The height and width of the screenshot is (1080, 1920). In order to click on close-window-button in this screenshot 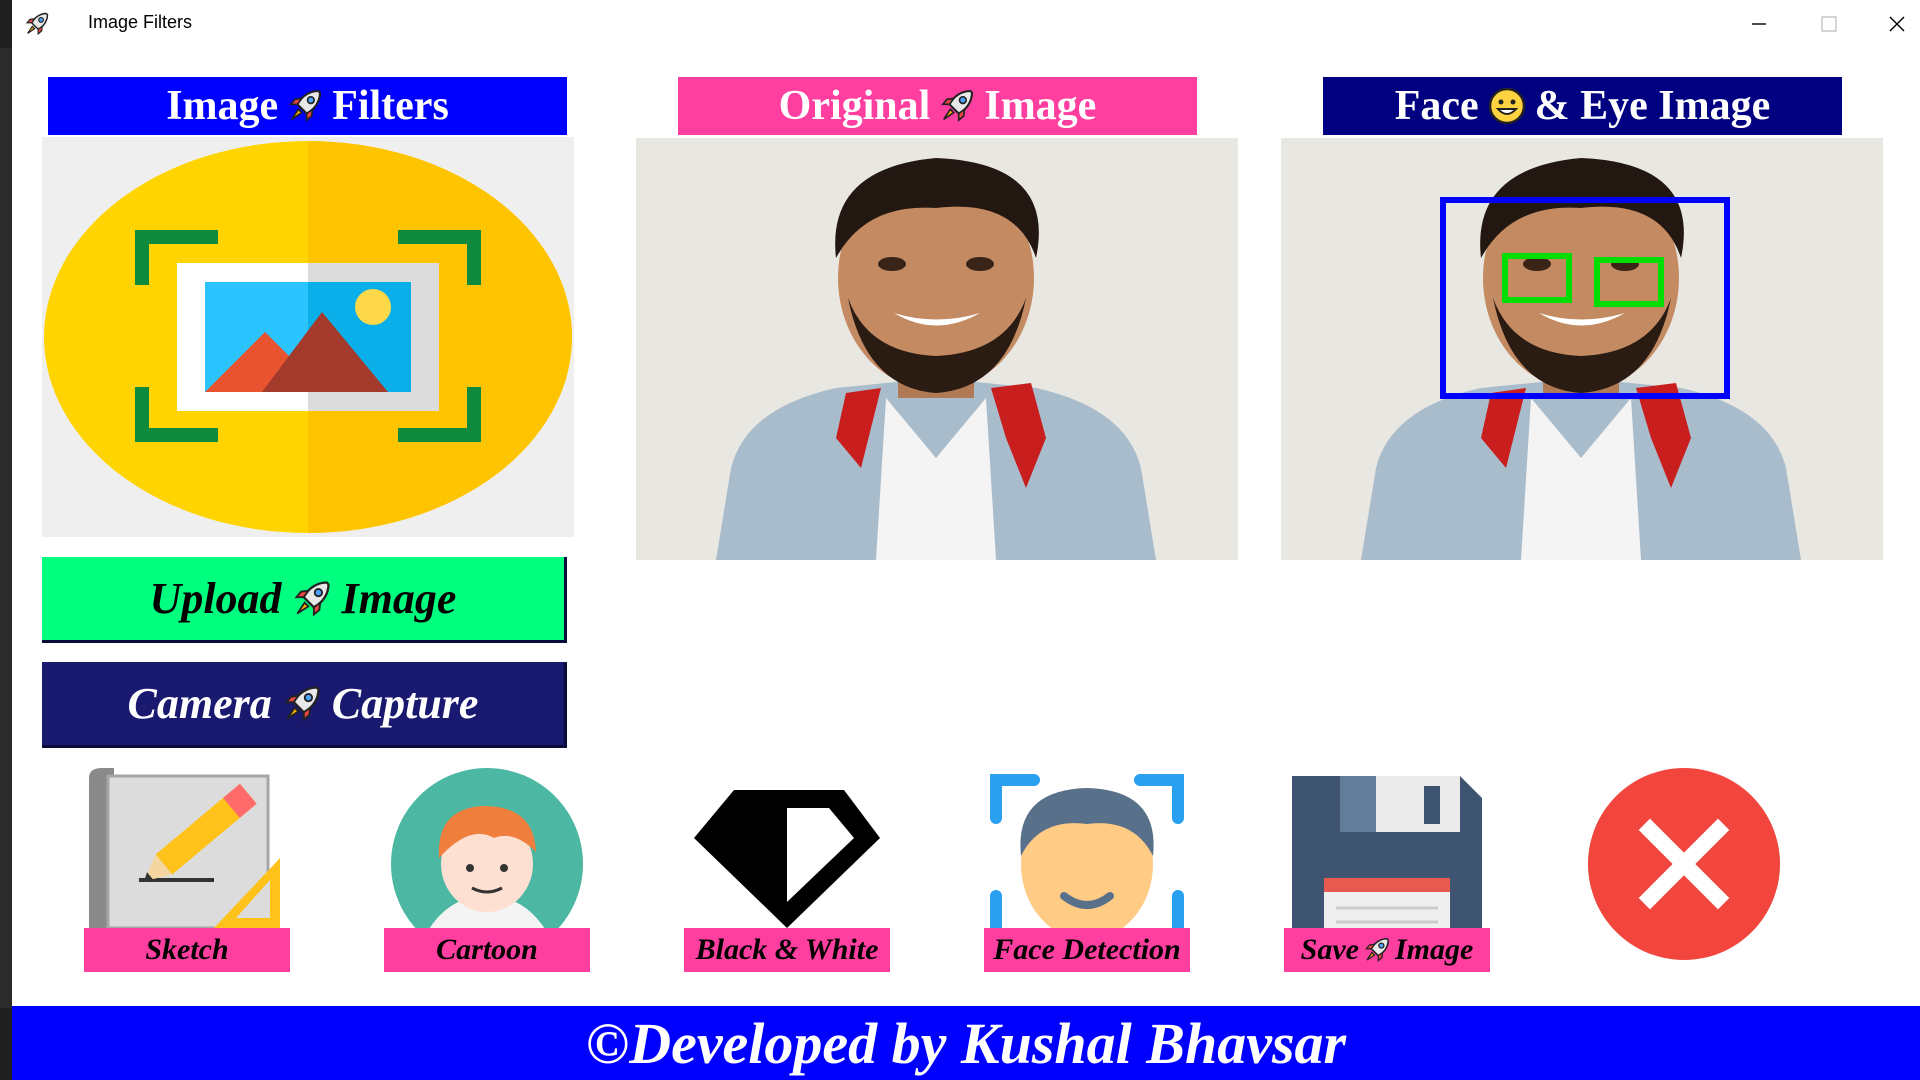, I will do `click(1891, 24)`.